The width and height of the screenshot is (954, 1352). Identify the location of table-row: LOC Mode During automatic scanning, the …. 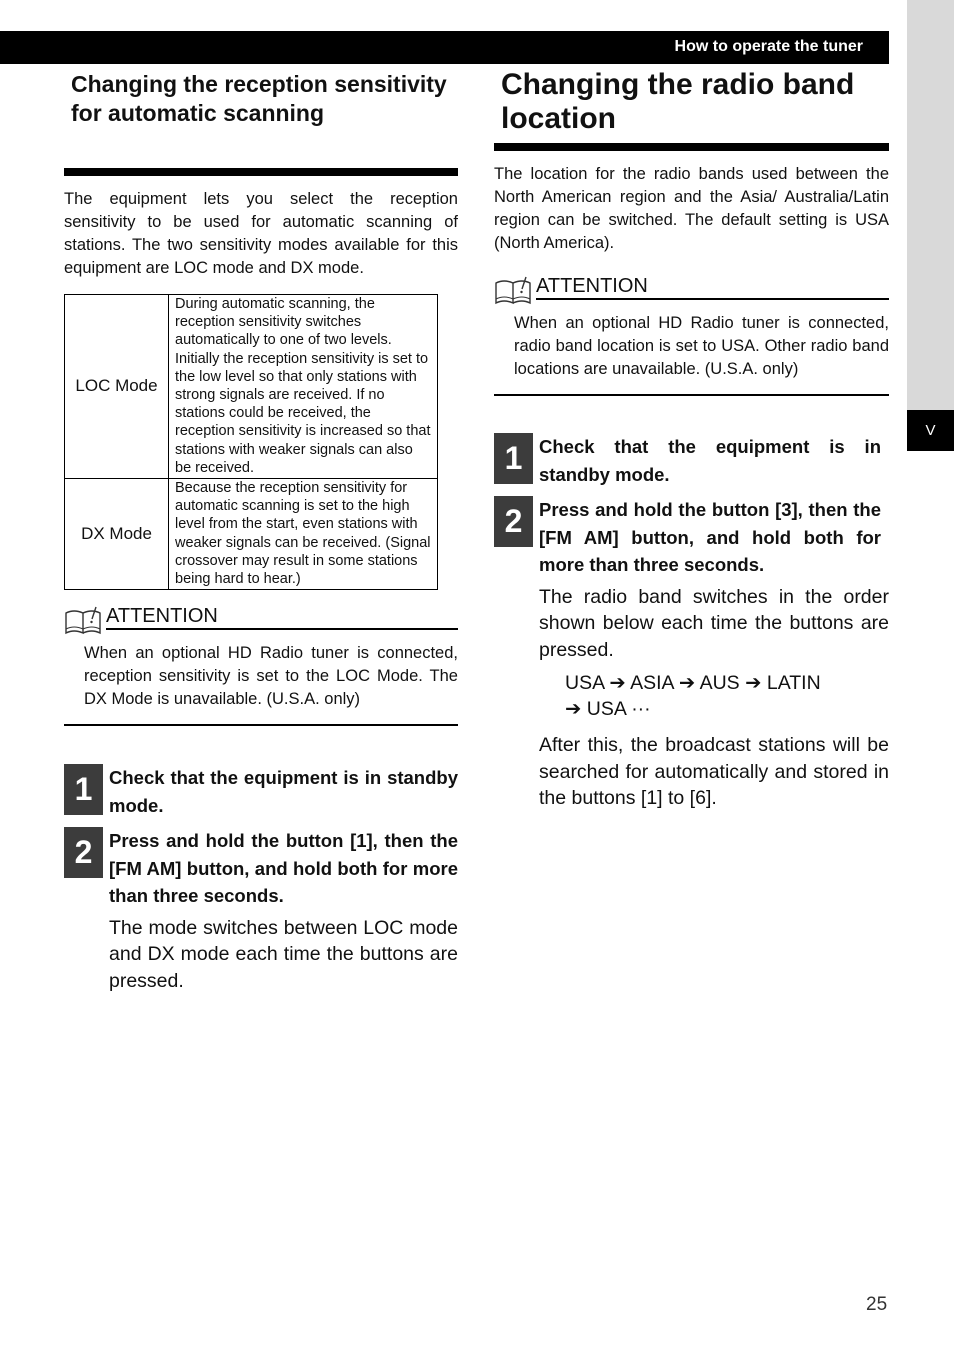
(251, 386).